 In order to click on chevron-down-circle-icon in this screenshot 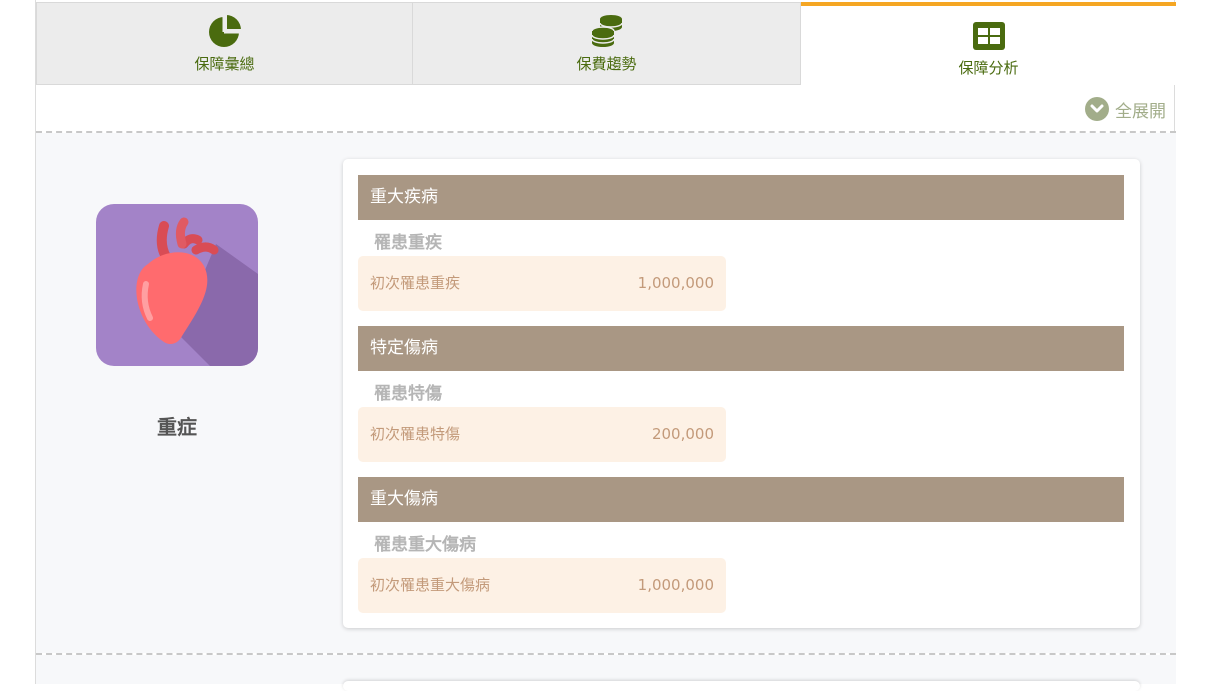, I will do `click(1097, 109)`.